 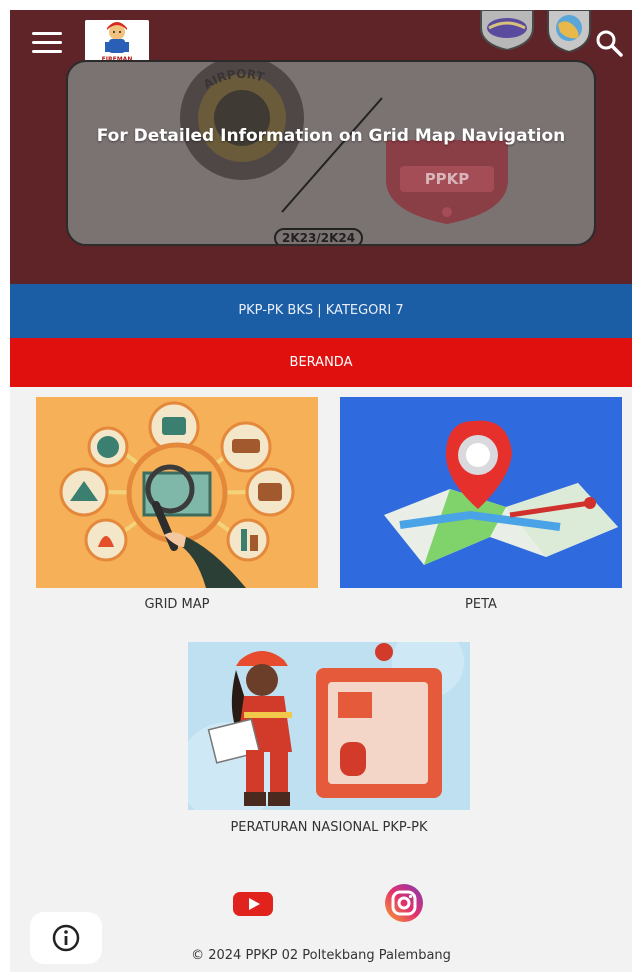 What do you see at coordinates (329, 827) in the screenshot?
I see `regulation-label: PERATURAN NASIONAL PKP-PK` at bounding box center [329, 827].